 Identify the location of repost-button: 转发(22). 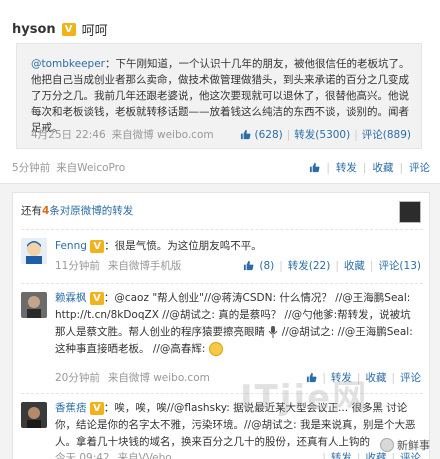
(309, 265).